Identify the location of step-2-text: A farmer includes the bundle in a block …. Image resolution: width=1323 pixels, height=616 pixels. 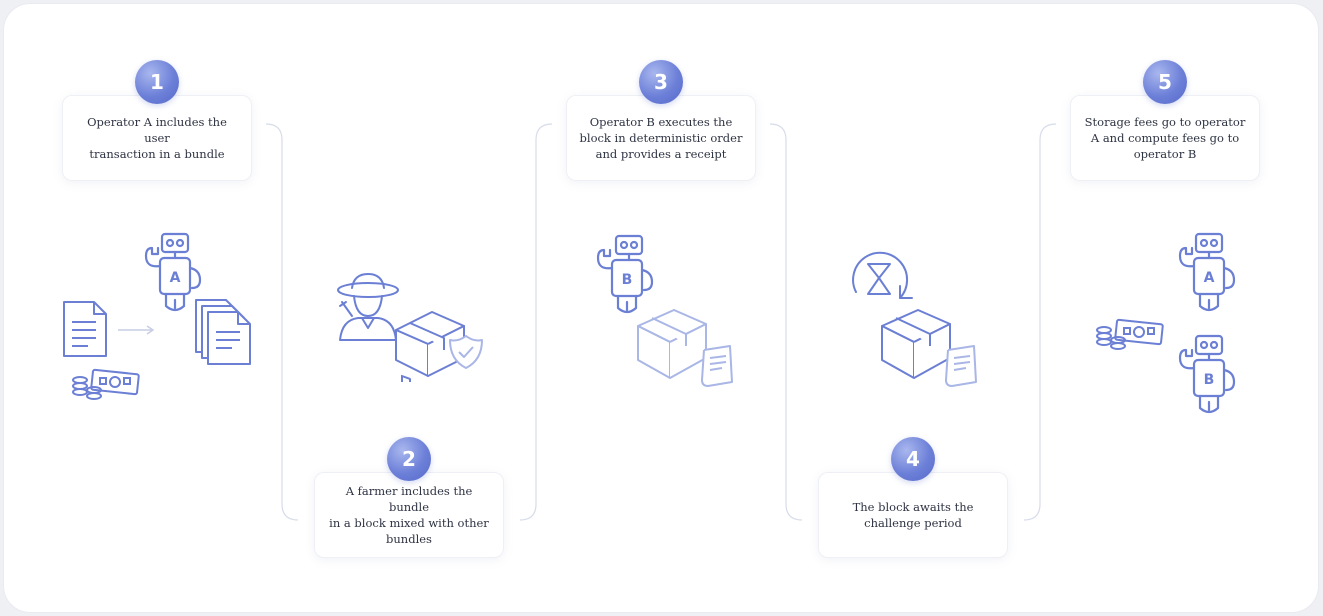
(409, 515).